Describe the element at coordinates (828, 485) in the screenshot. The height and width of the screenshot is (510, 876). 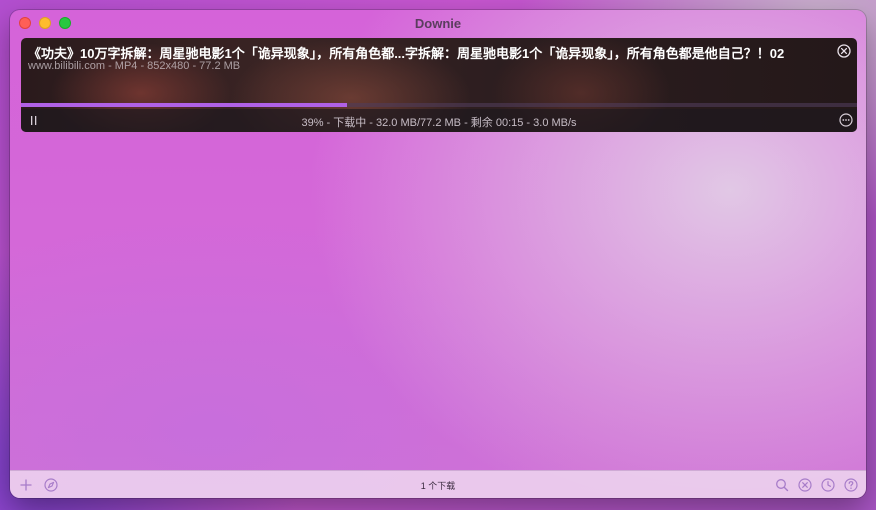
I see `clock-icon` at that location.